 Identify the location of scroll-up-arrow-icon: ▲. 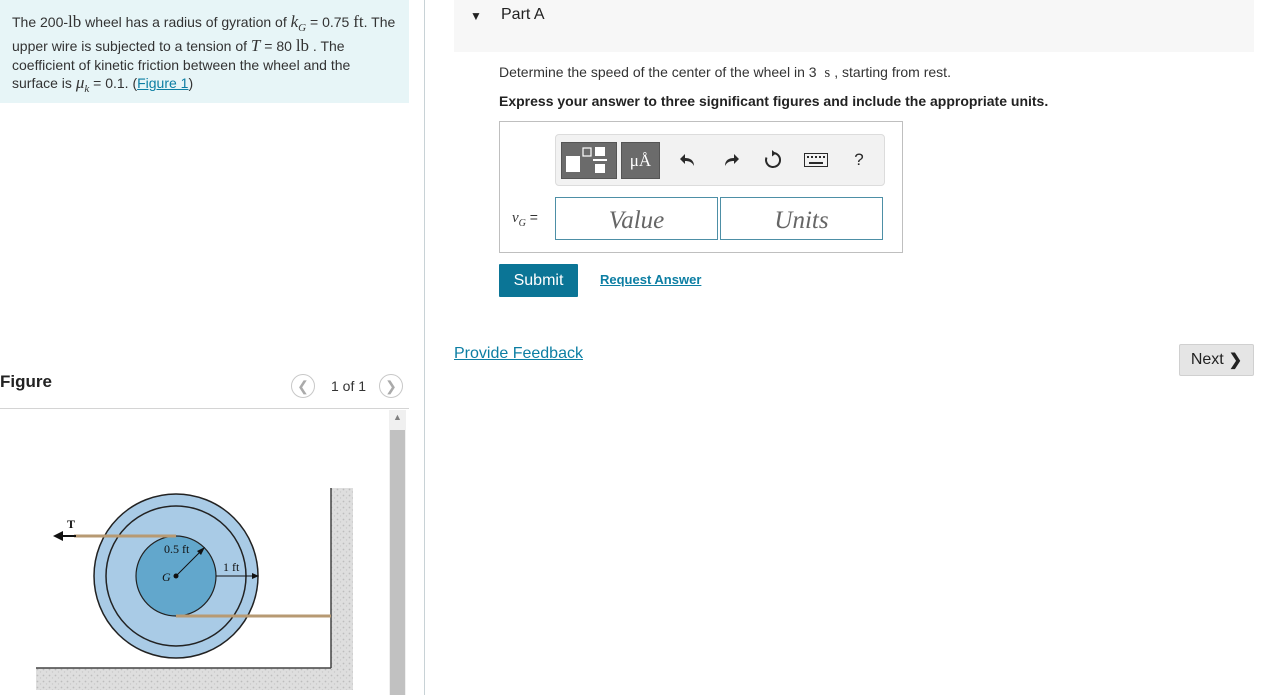
(397, 419).